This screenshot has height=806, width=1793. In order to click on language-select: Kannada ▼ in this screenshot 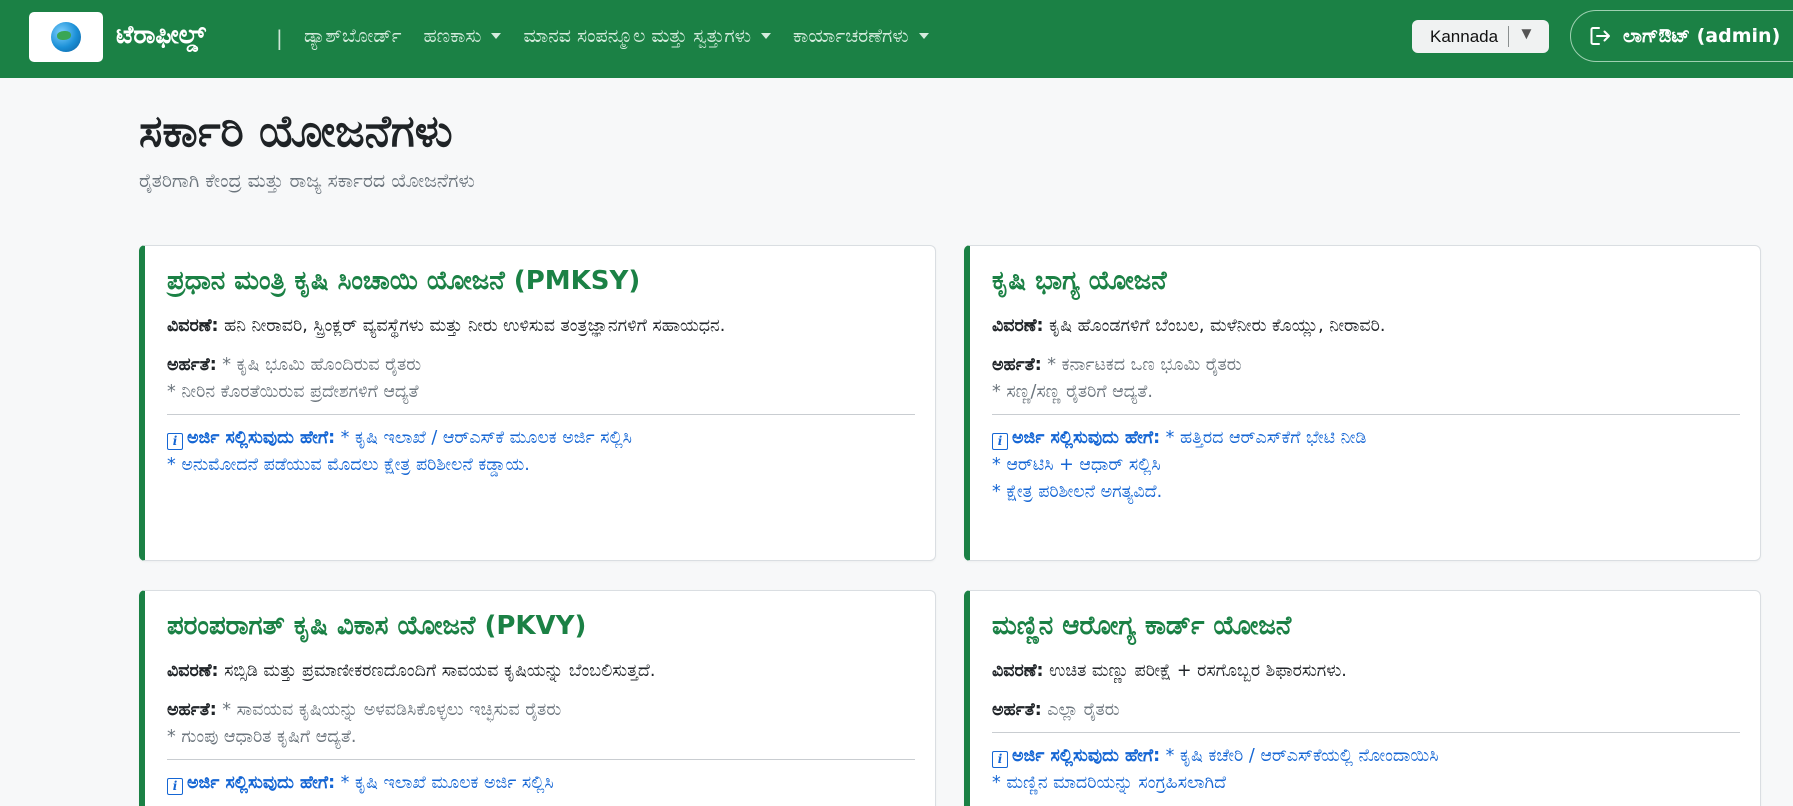, I will do `click(1480, 36)`.